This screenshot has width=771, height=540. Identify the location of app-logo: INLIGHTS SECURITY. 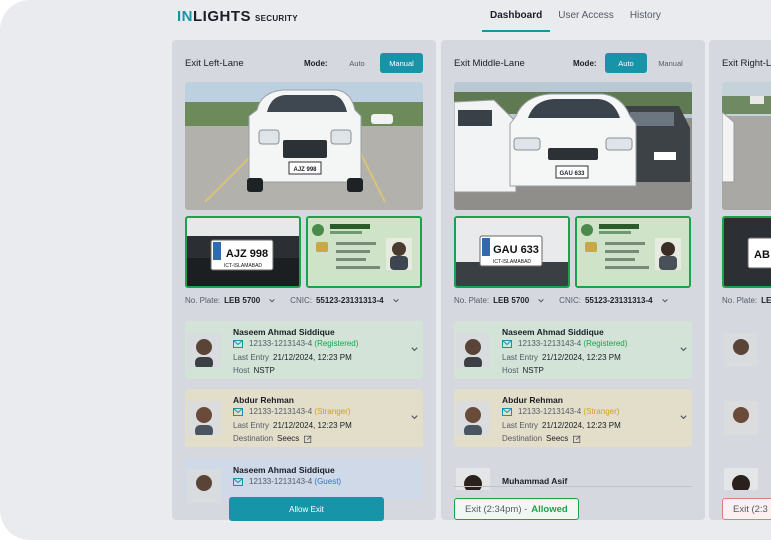
(237, 16).